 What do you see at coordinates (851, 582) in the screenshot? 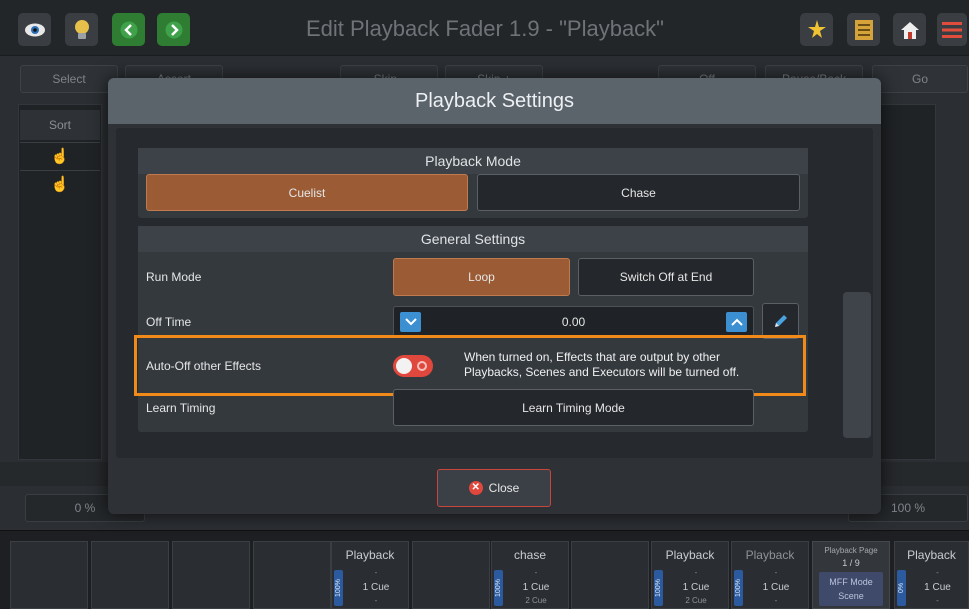
I see `mff-mode-label: MFF Mode` at bounding box center [851, 582].